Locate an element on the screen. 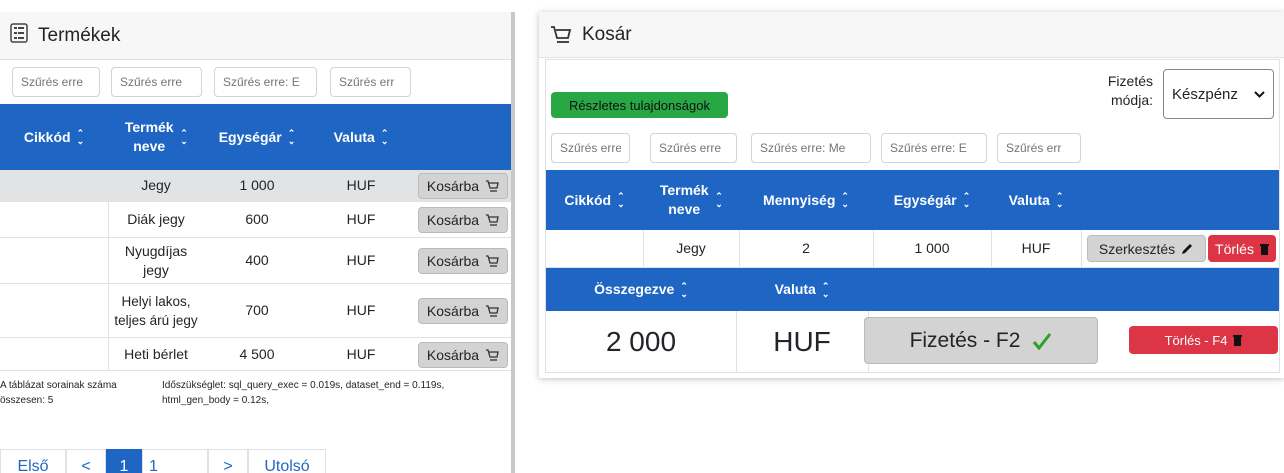  pagination-last: Utolsó is located at coordinates (287, 461).